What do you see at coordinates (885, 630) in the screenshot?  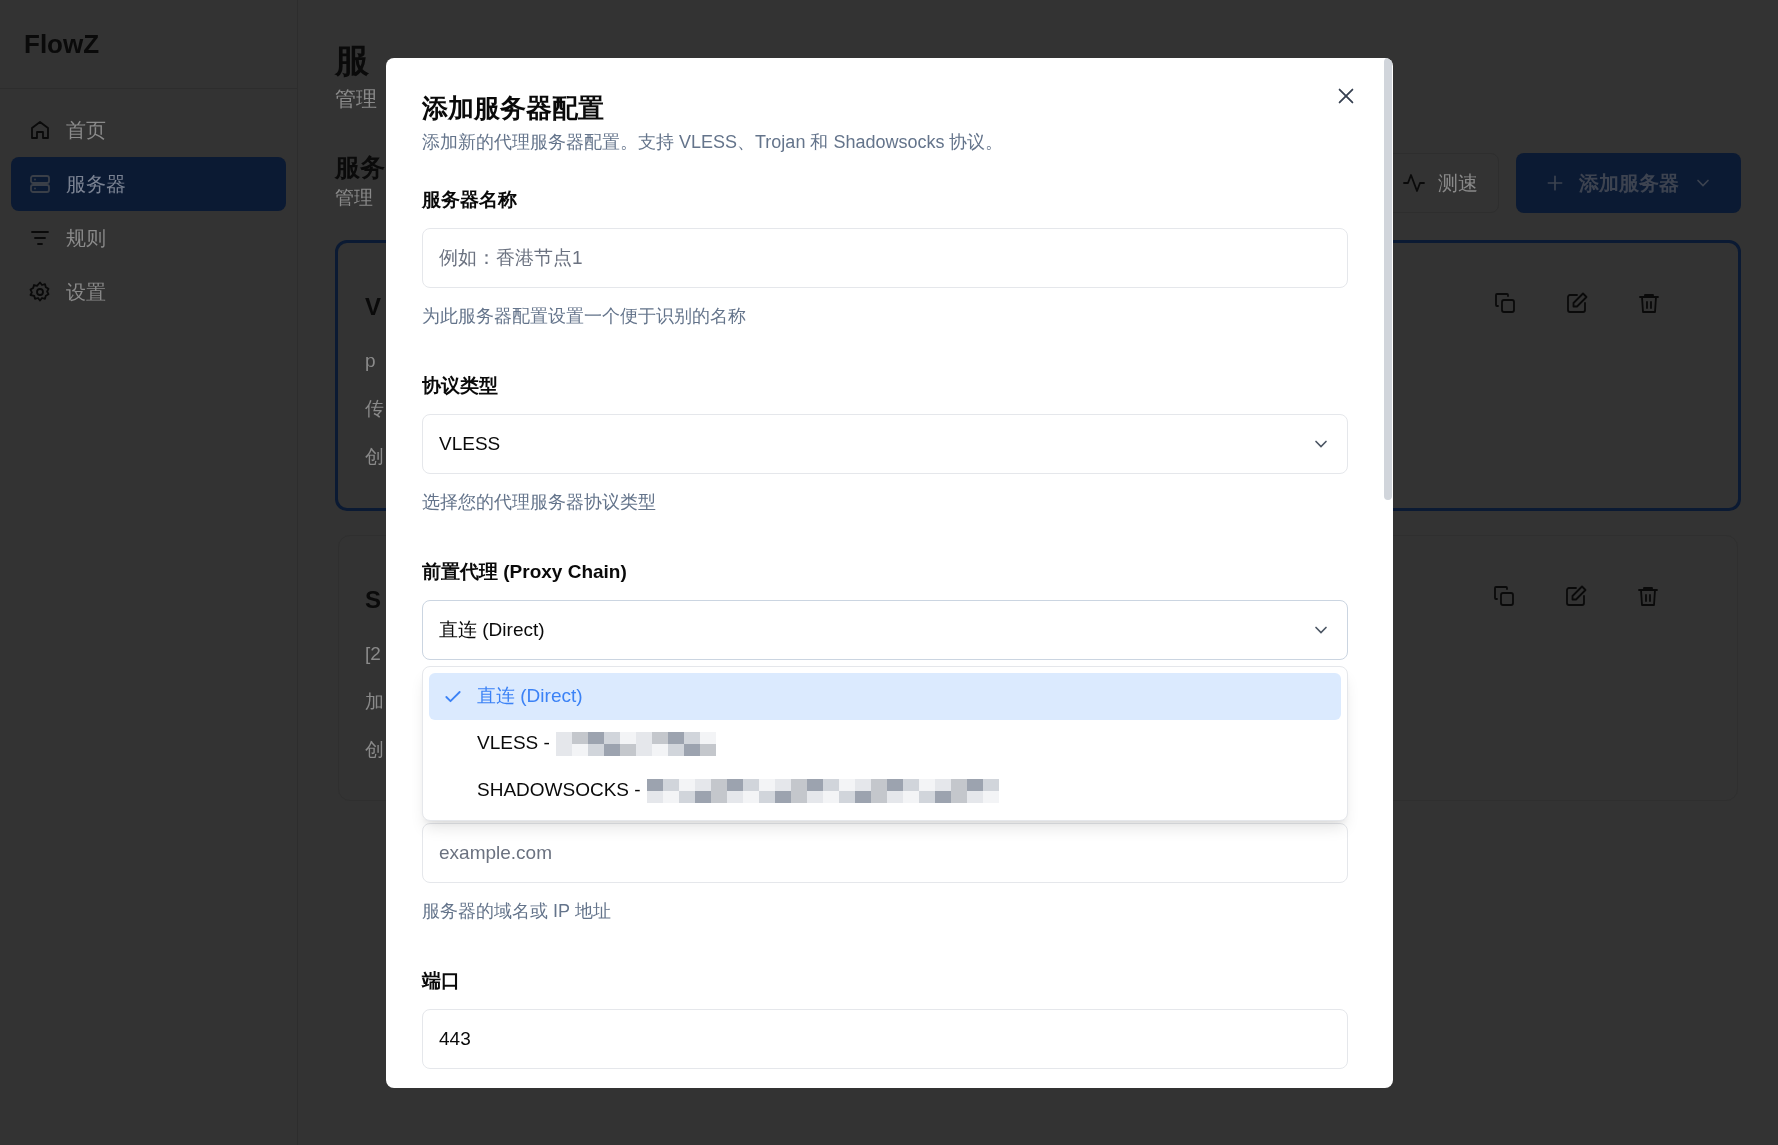 I see `select-field: 直连 (Direct)` at bounding box center [885, 630].